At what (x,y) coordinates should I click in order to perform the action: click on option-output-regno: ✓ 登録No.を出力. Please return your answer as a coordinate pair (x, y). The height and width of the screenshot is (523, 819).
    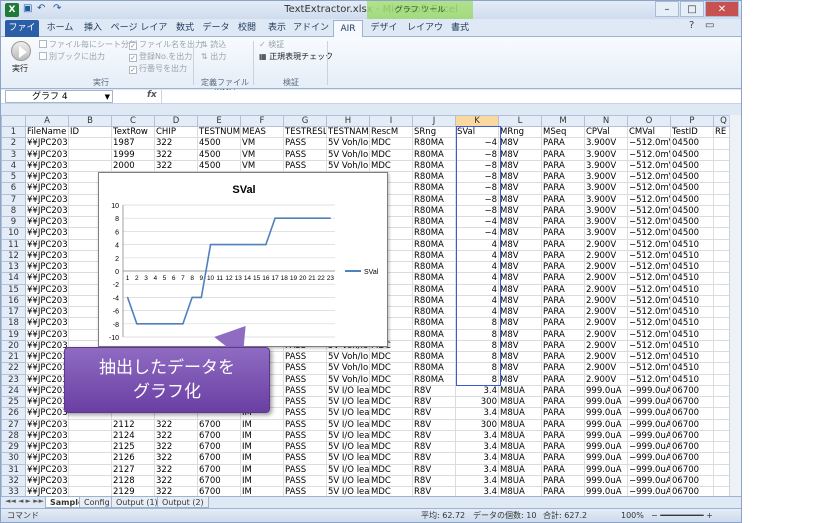
    Looking at the image, I should click on (160, 56).